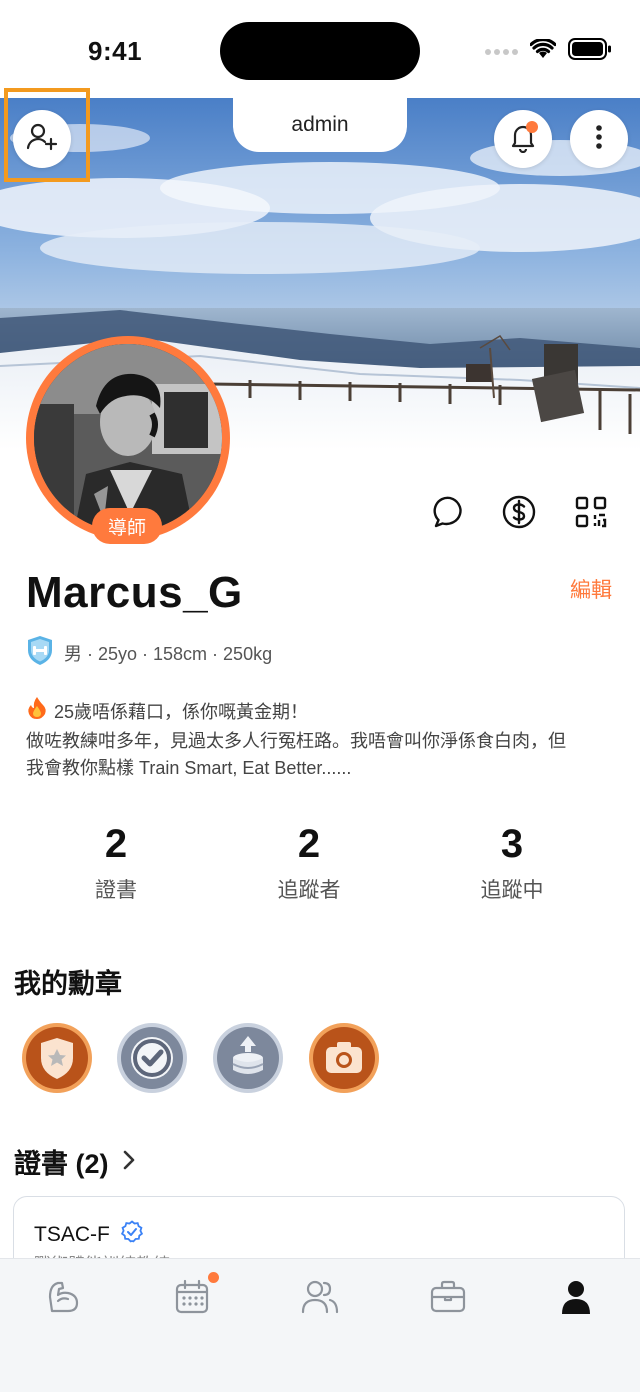 The height and width of the screenshot is (1392, 640). What do you see at coordinates (132, 1235) in the screenshot?
I see `verified-icon` at bounding box center [132, 1235].